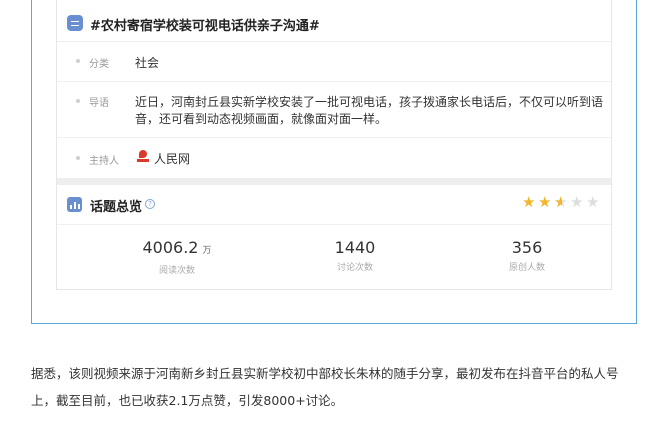 This screenshot has width=666, height=445. What do you see at coordinates (99, 103) in the screenshot?
I see `intro-label: 导语` at bounding box center [99, 103].